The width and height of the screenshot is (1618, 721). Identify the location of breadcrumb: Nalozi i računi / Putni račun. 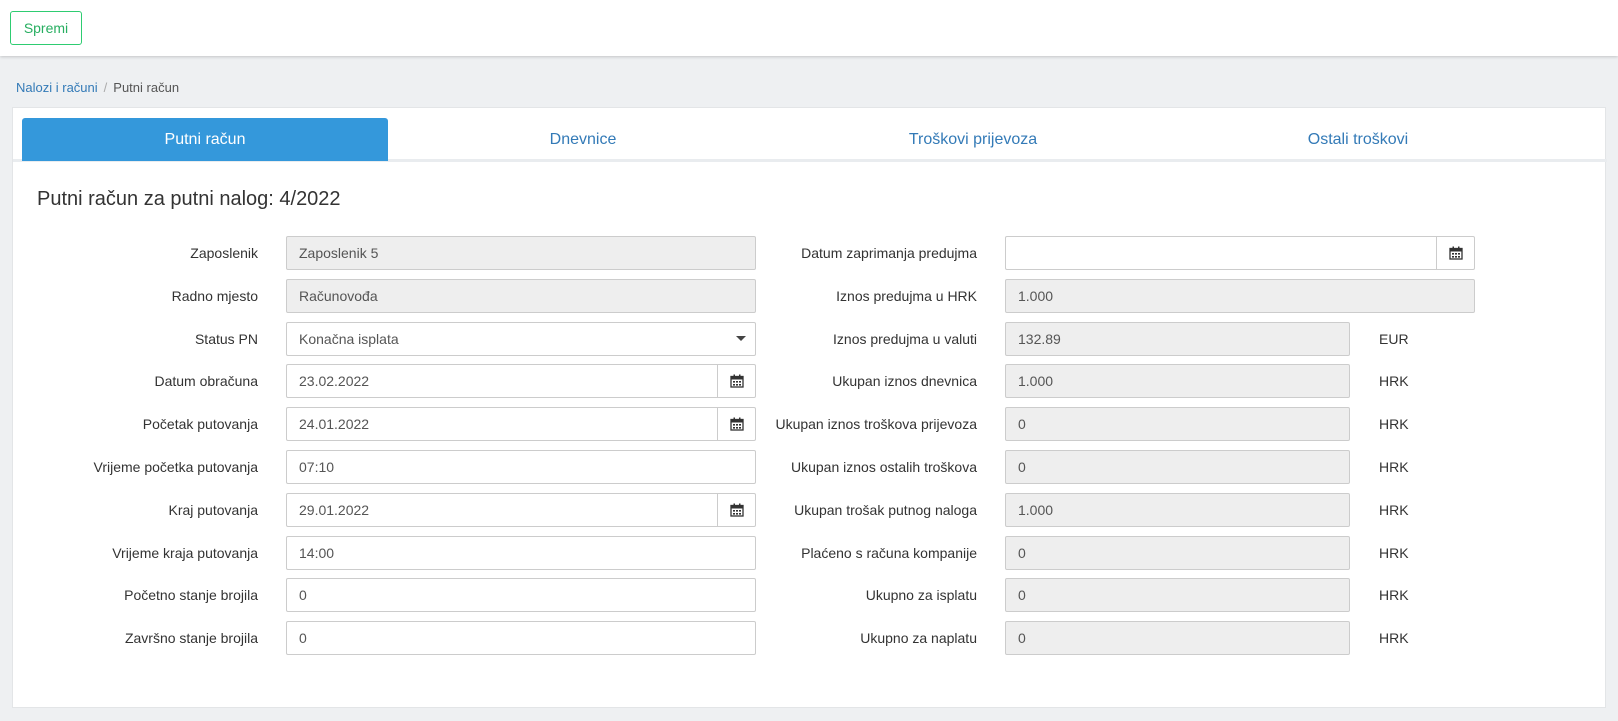
(97, 87).